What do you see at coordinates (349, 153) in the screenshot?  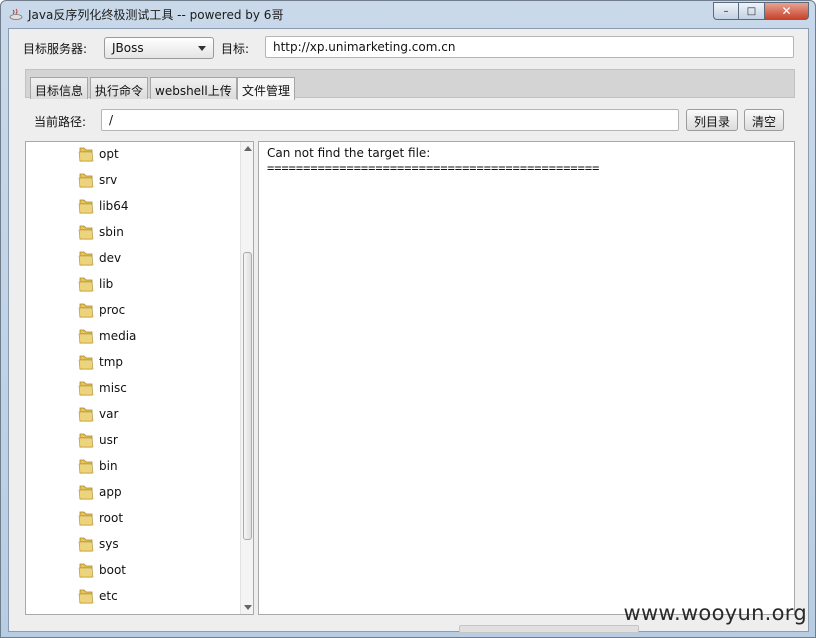 I see `output-line: Can not find the target file:` at bounding box center [349, 153].